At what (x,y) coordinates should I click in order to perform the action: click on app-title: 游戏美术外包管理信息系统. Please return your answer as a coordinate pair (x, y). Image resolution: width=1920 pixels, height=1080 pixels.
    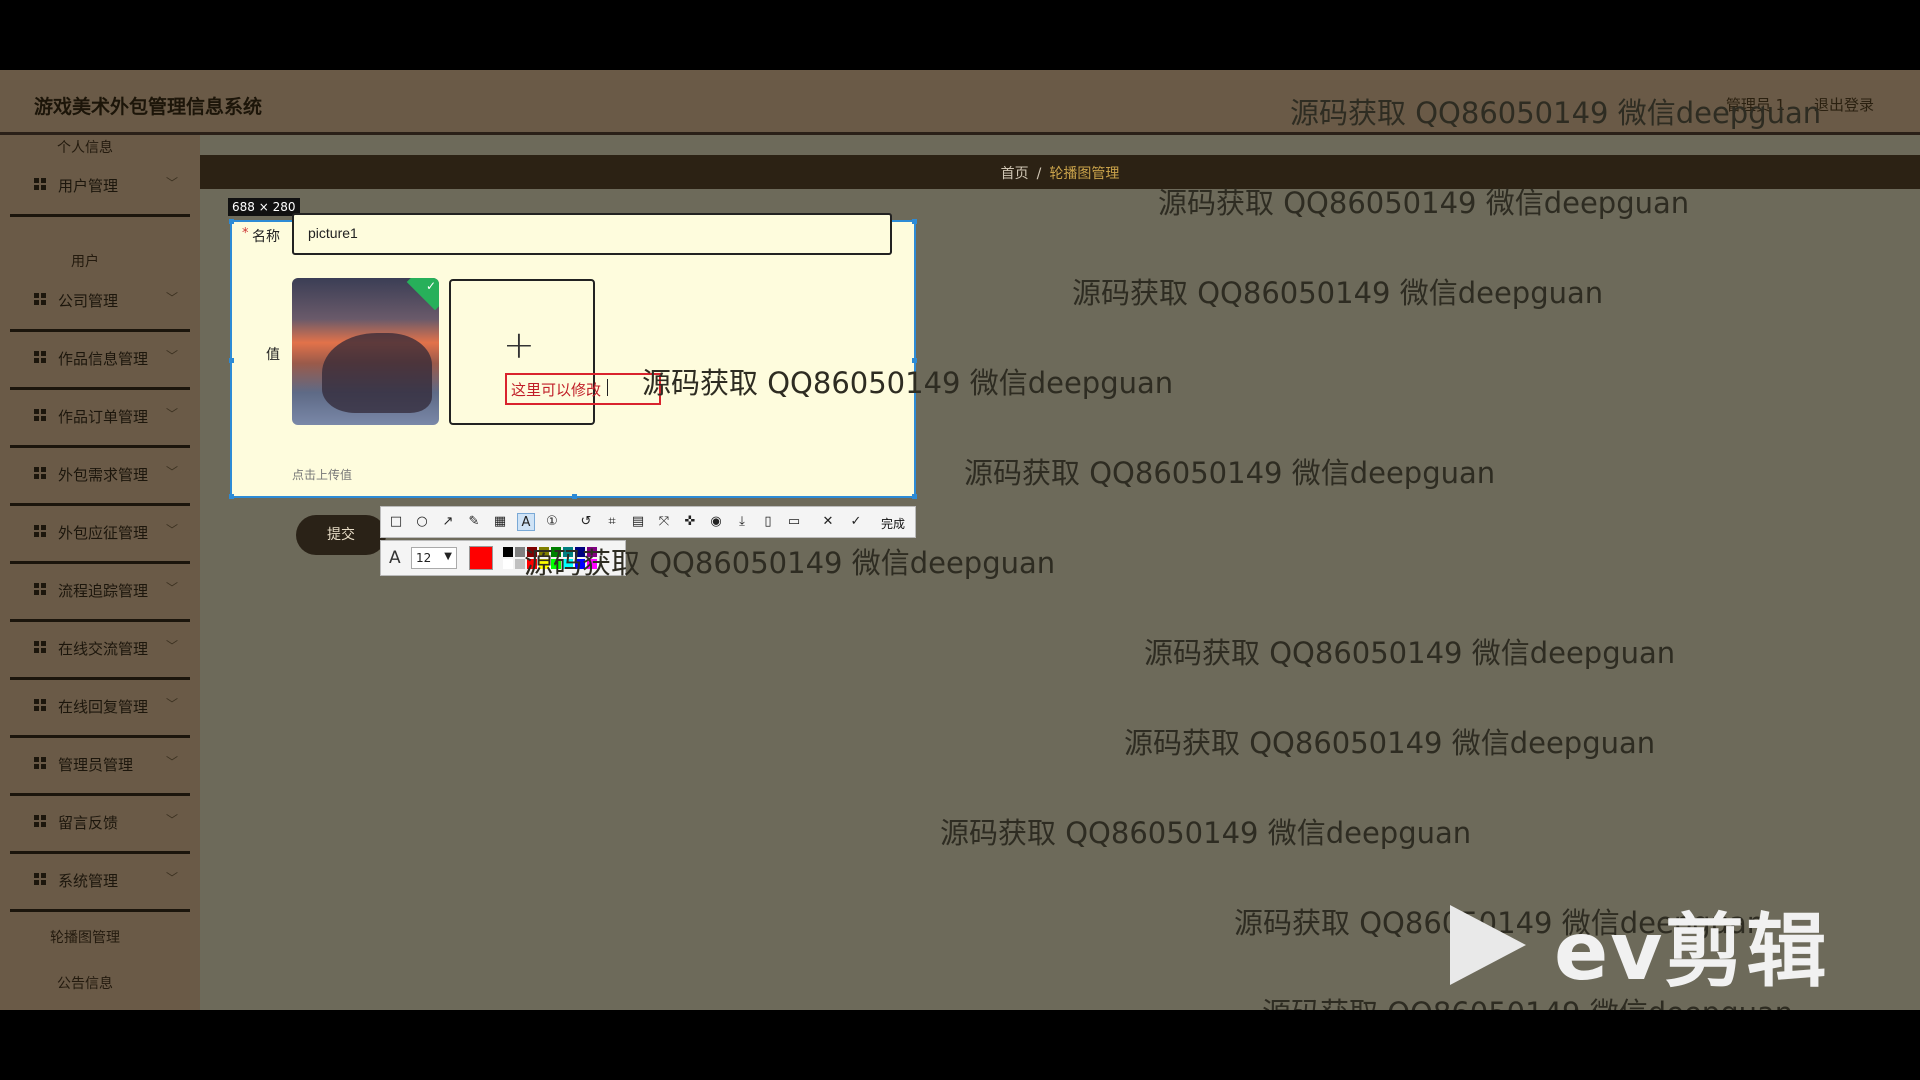
    Looking at the image, I should click on (148, 107).